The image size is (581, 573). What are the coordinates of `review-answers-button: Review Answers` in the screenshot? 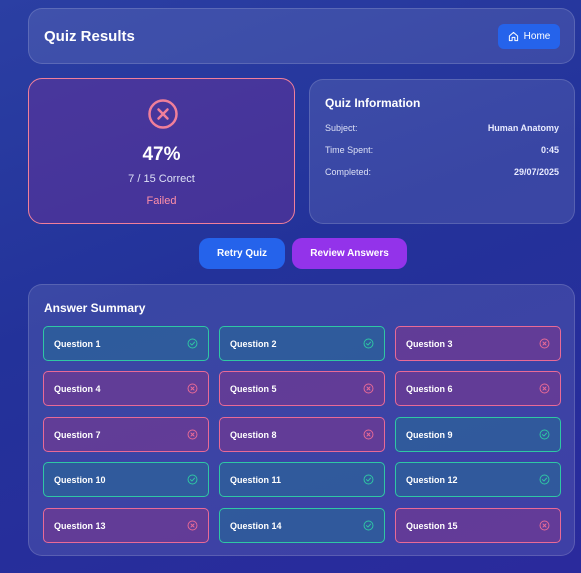 It's located at (349, 253).